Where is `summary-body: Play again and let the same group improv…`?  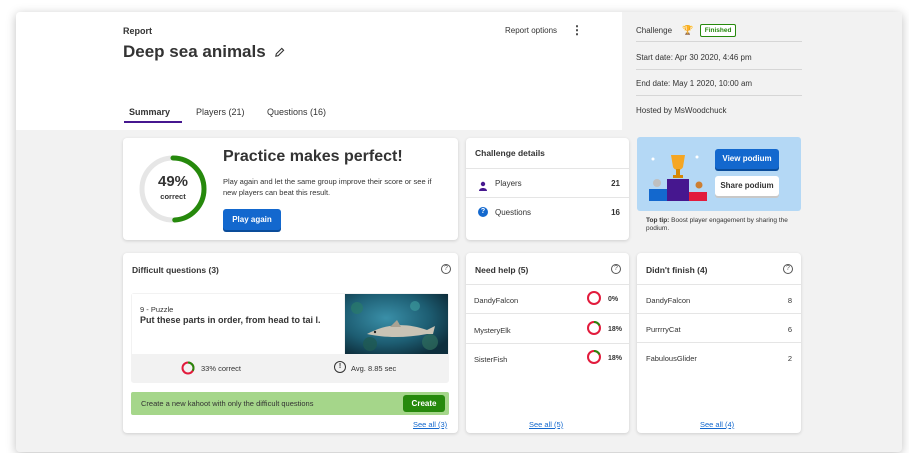 summary-body: Play again and let the same group improv… is located at coordinates (327, 187).